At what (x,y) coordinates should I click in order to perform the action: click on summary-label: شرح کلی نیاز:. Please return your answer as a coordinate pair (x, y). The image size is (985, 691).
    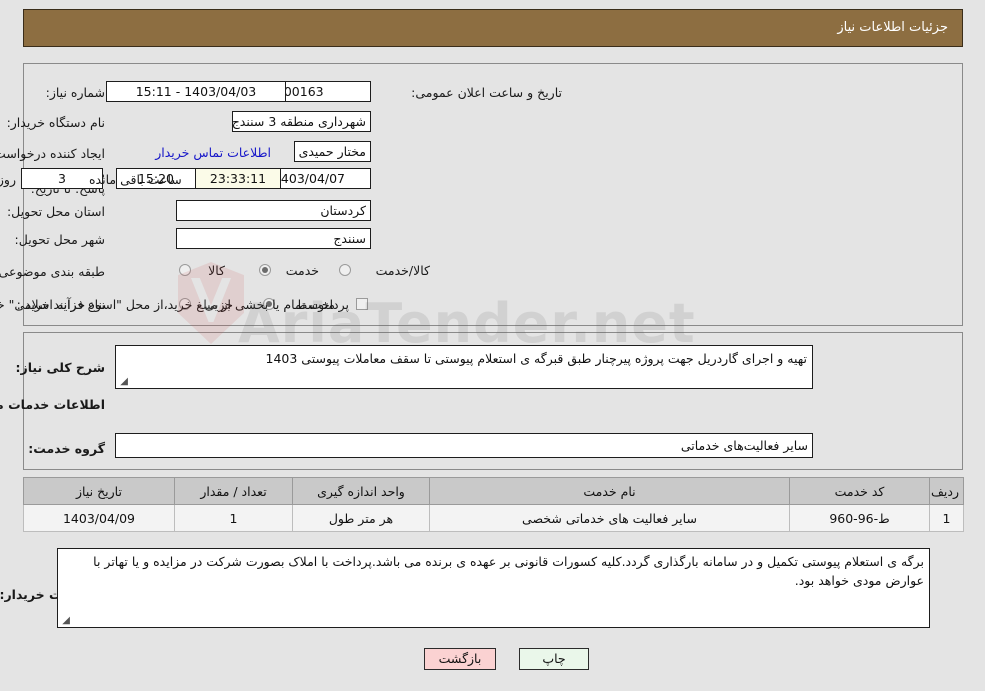
    Looking at the image, I should click on (60, 367).